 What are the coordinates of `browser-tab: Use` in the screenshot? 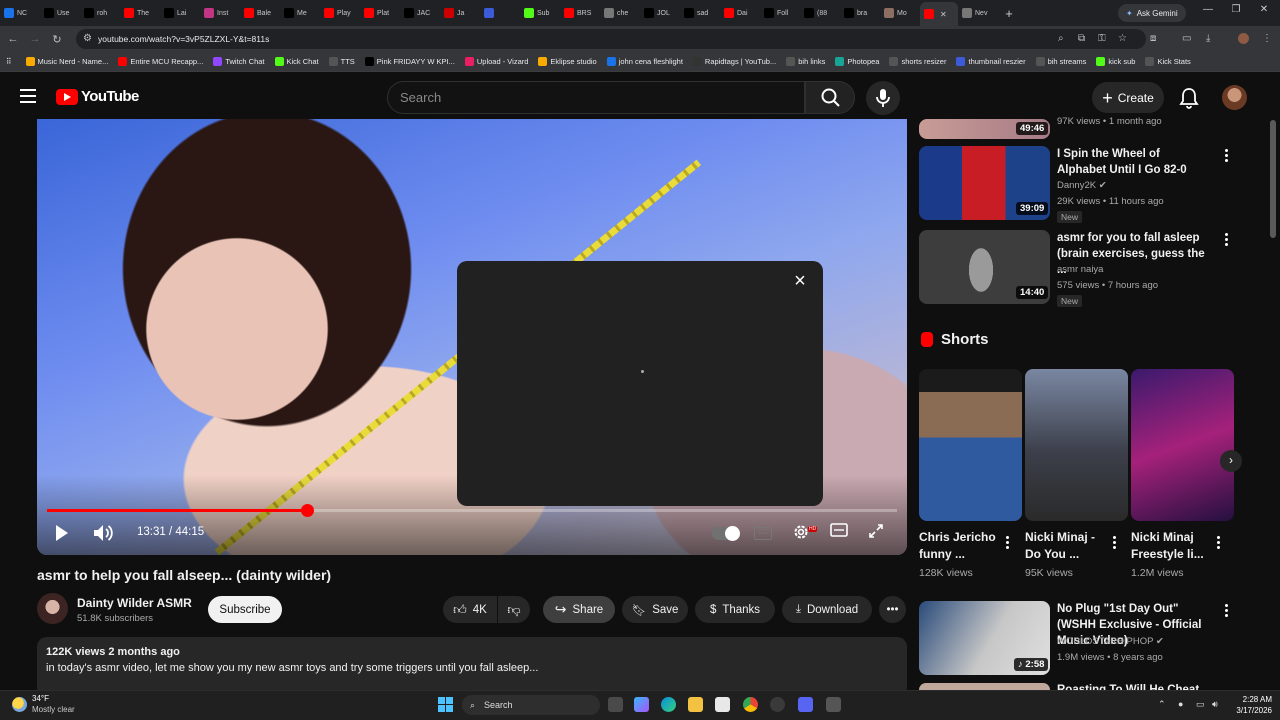 It's located at (60, 13).